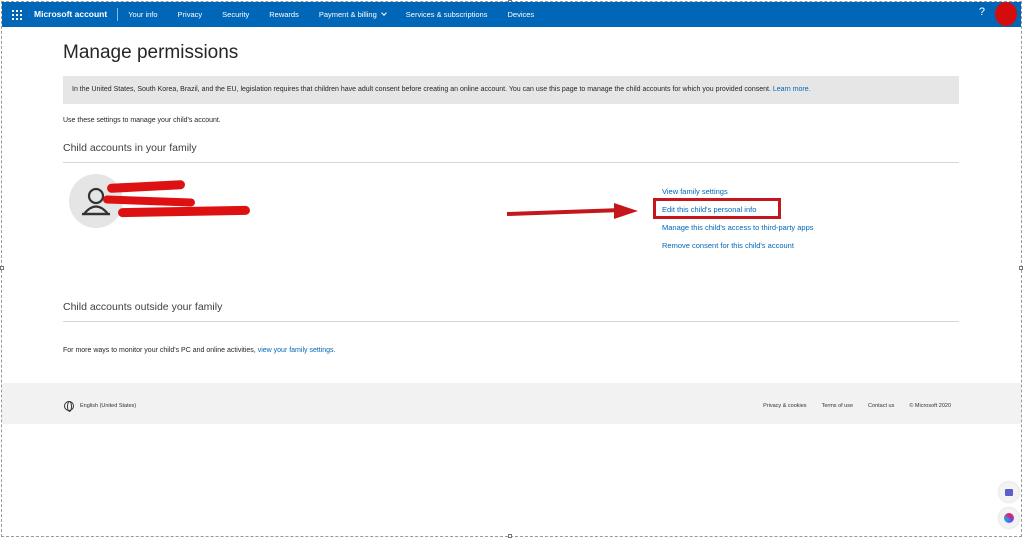 The height and width of the screenshot is (539, 1024). I want to click on section-heading-outside-family: Child accounts outside your family, so click(143, 307).